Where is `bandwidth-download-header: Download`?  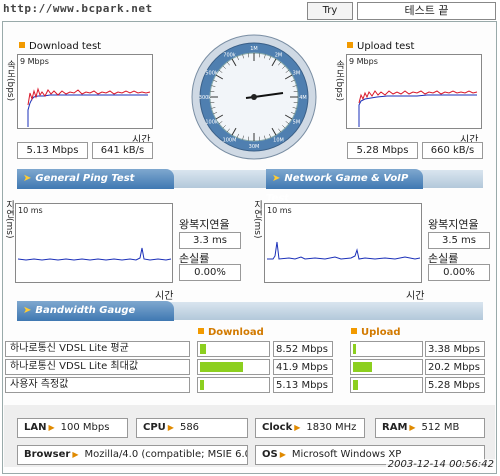
bandwidth-download-header: Download is located at coordinates (231, 332).